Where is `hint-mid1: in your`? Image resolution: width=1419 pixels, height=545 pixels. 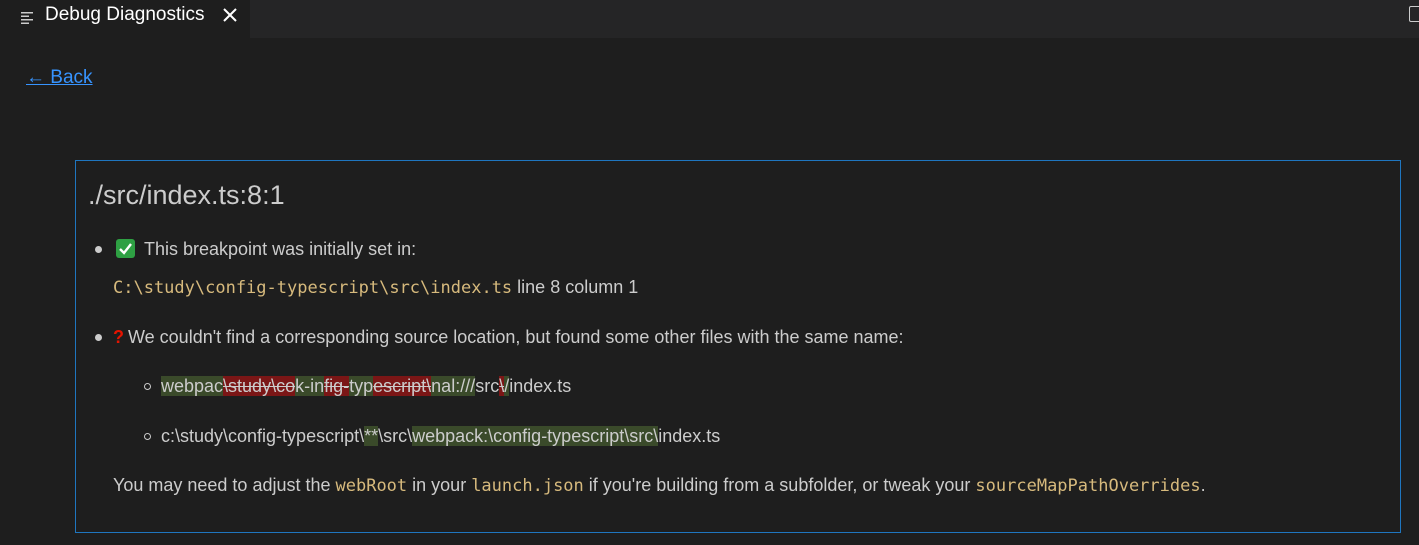 hint-mid1: in your is located at coordinates (439, 485).